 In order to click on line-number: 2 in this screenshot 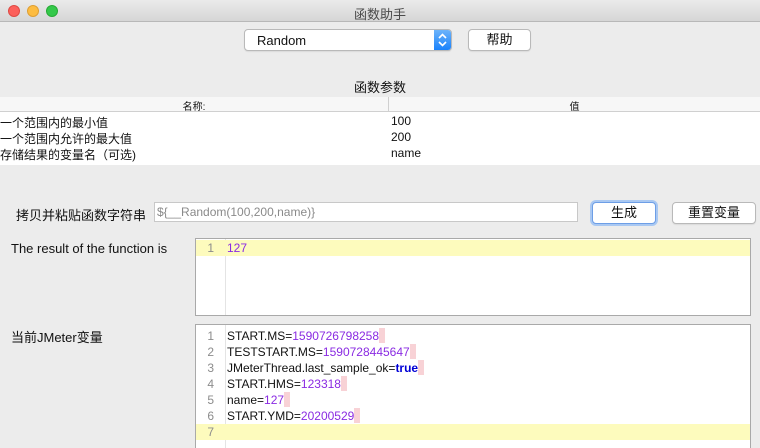, I will do `click(210, 352)`.